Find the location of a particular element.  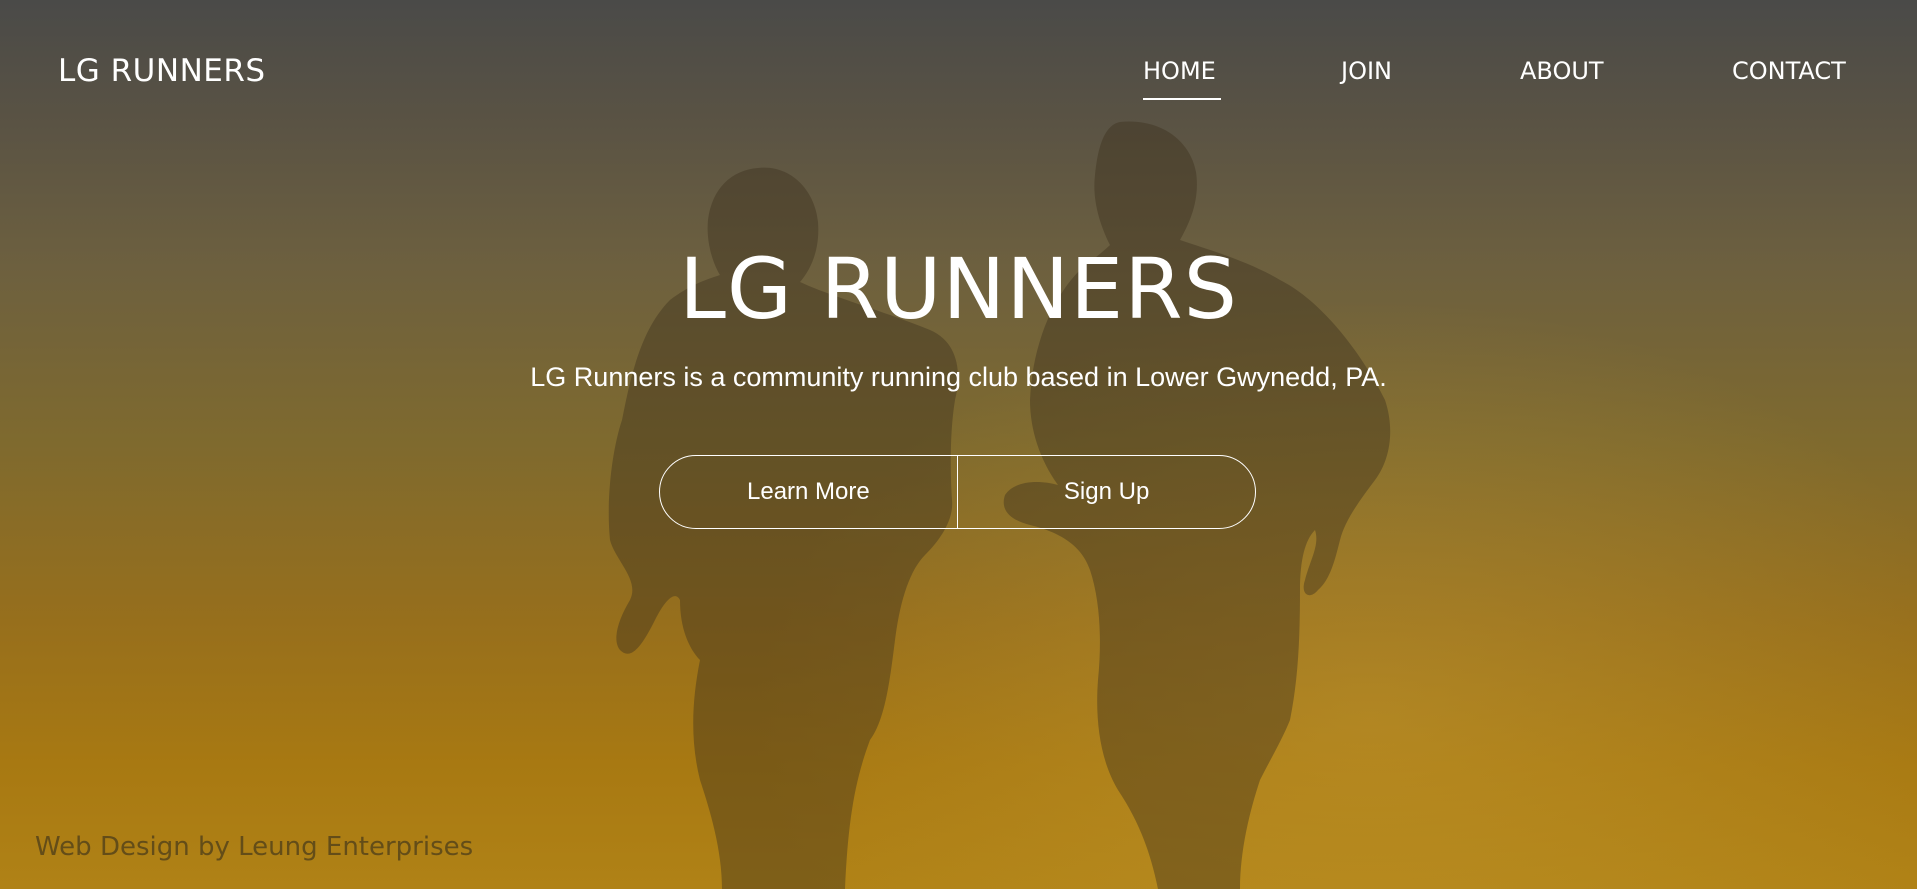

nav-about-link: ABOUT is located at coordinates (1562, 71).